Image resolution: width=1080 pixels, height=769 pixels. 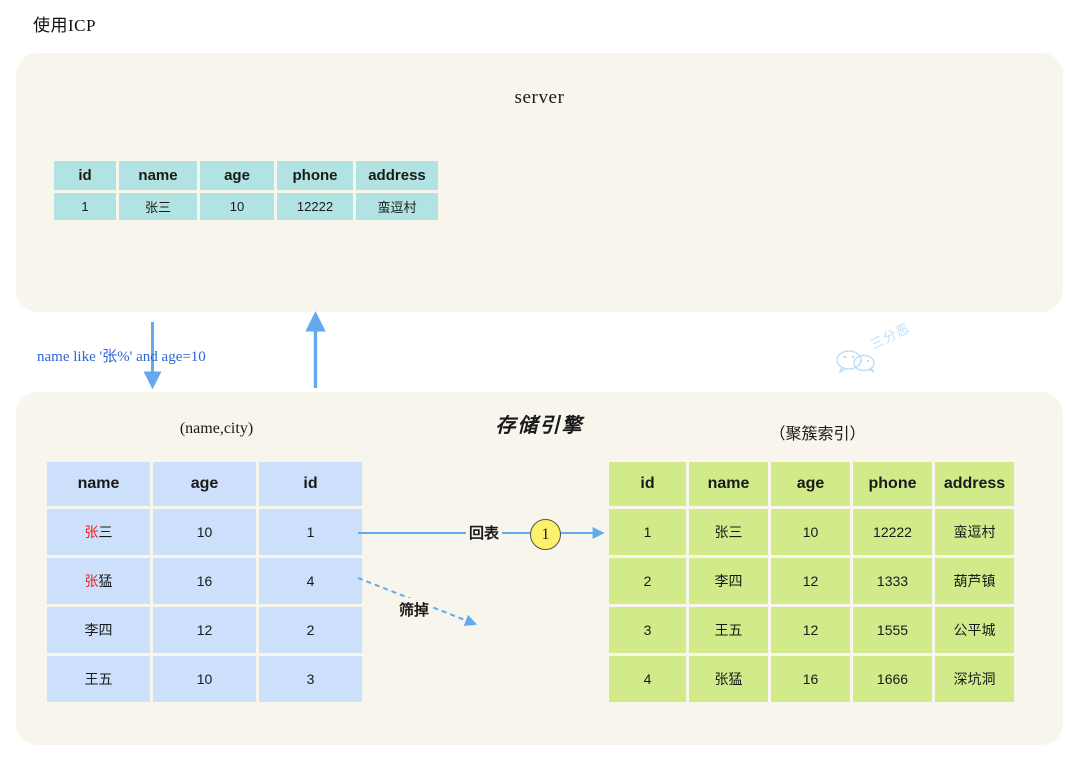 I want to click on clustered-table-caption: （聚簇索引）, so click(x=817, y=434).